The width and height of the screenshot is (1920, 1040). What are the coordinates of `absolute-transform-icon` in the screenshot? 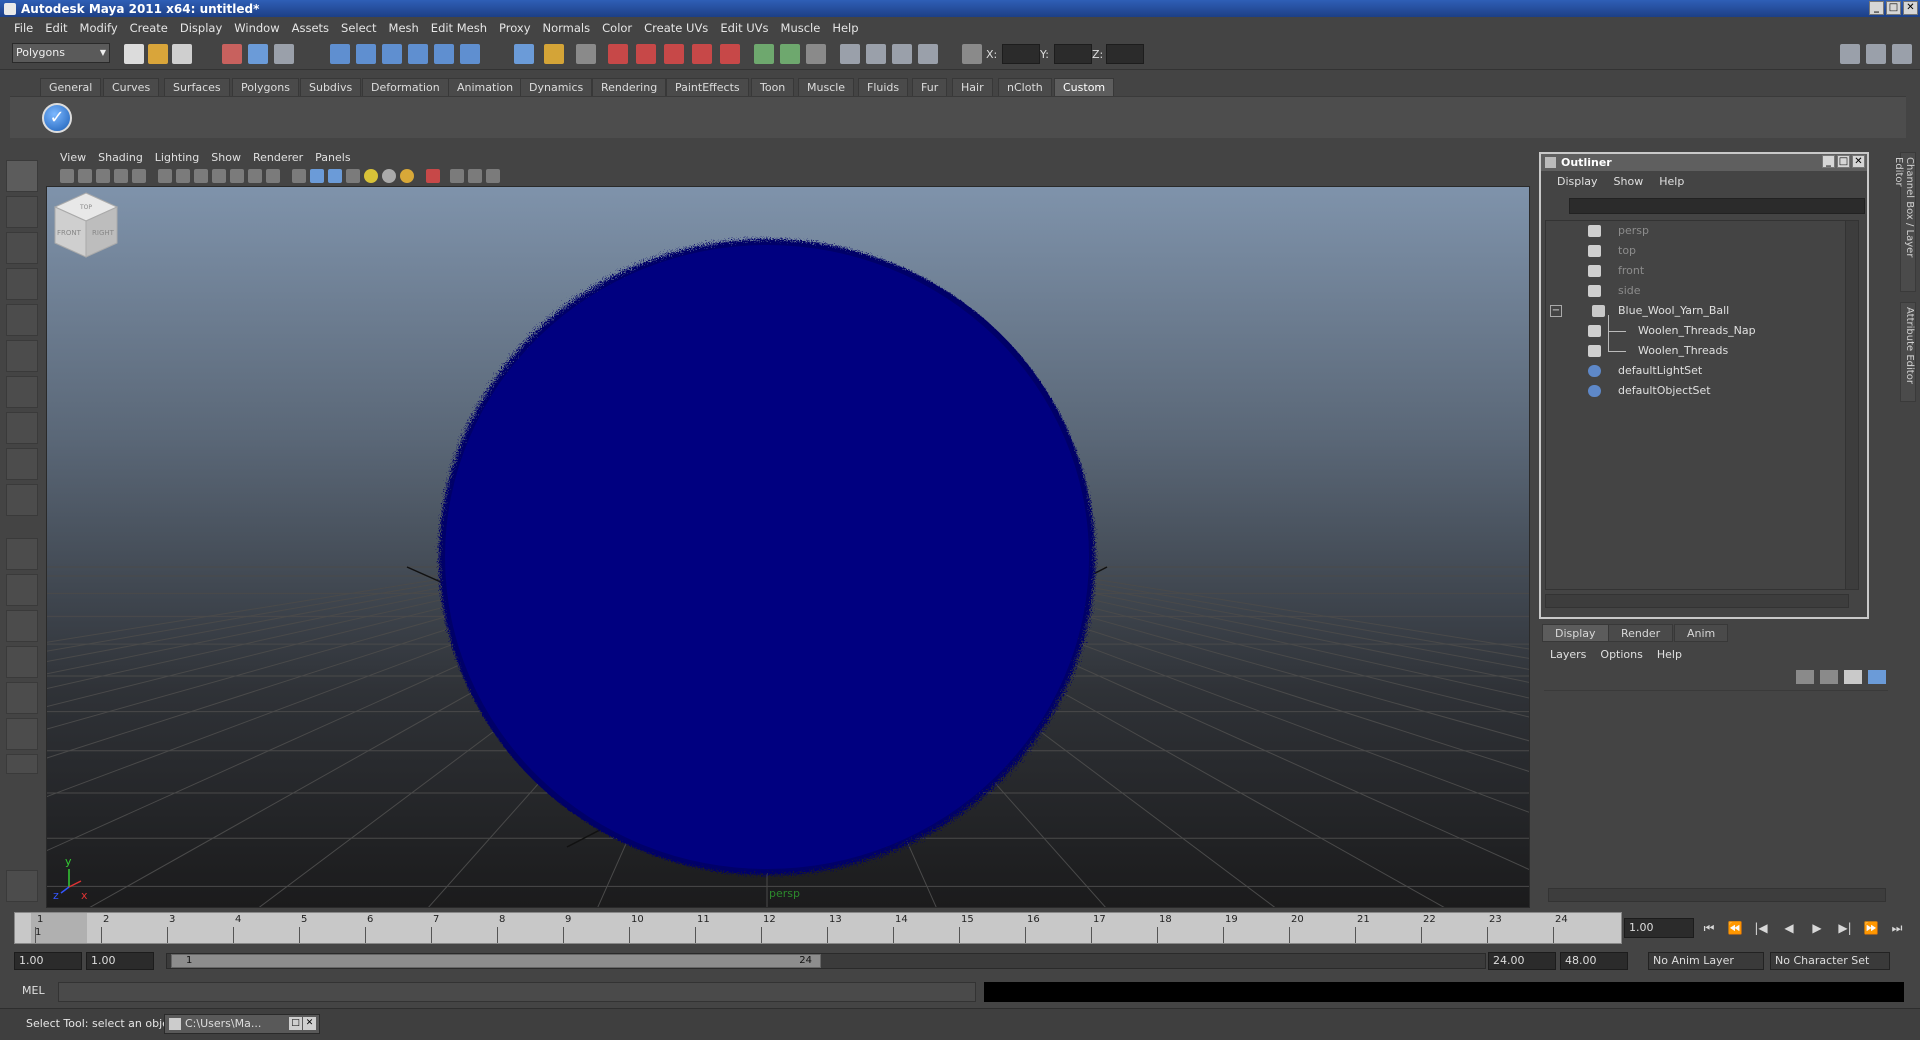 It's located at (790, 54).